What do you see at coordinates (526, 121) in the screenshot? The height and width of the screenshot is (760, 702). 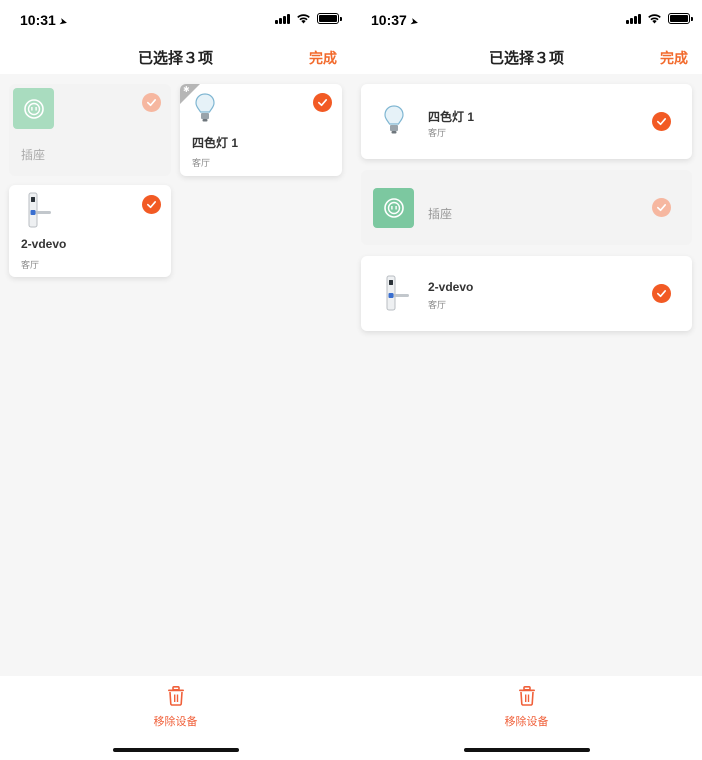 I see `device-row-bulb: 四色灯 1 客厅` at bounding box center [526, 121].